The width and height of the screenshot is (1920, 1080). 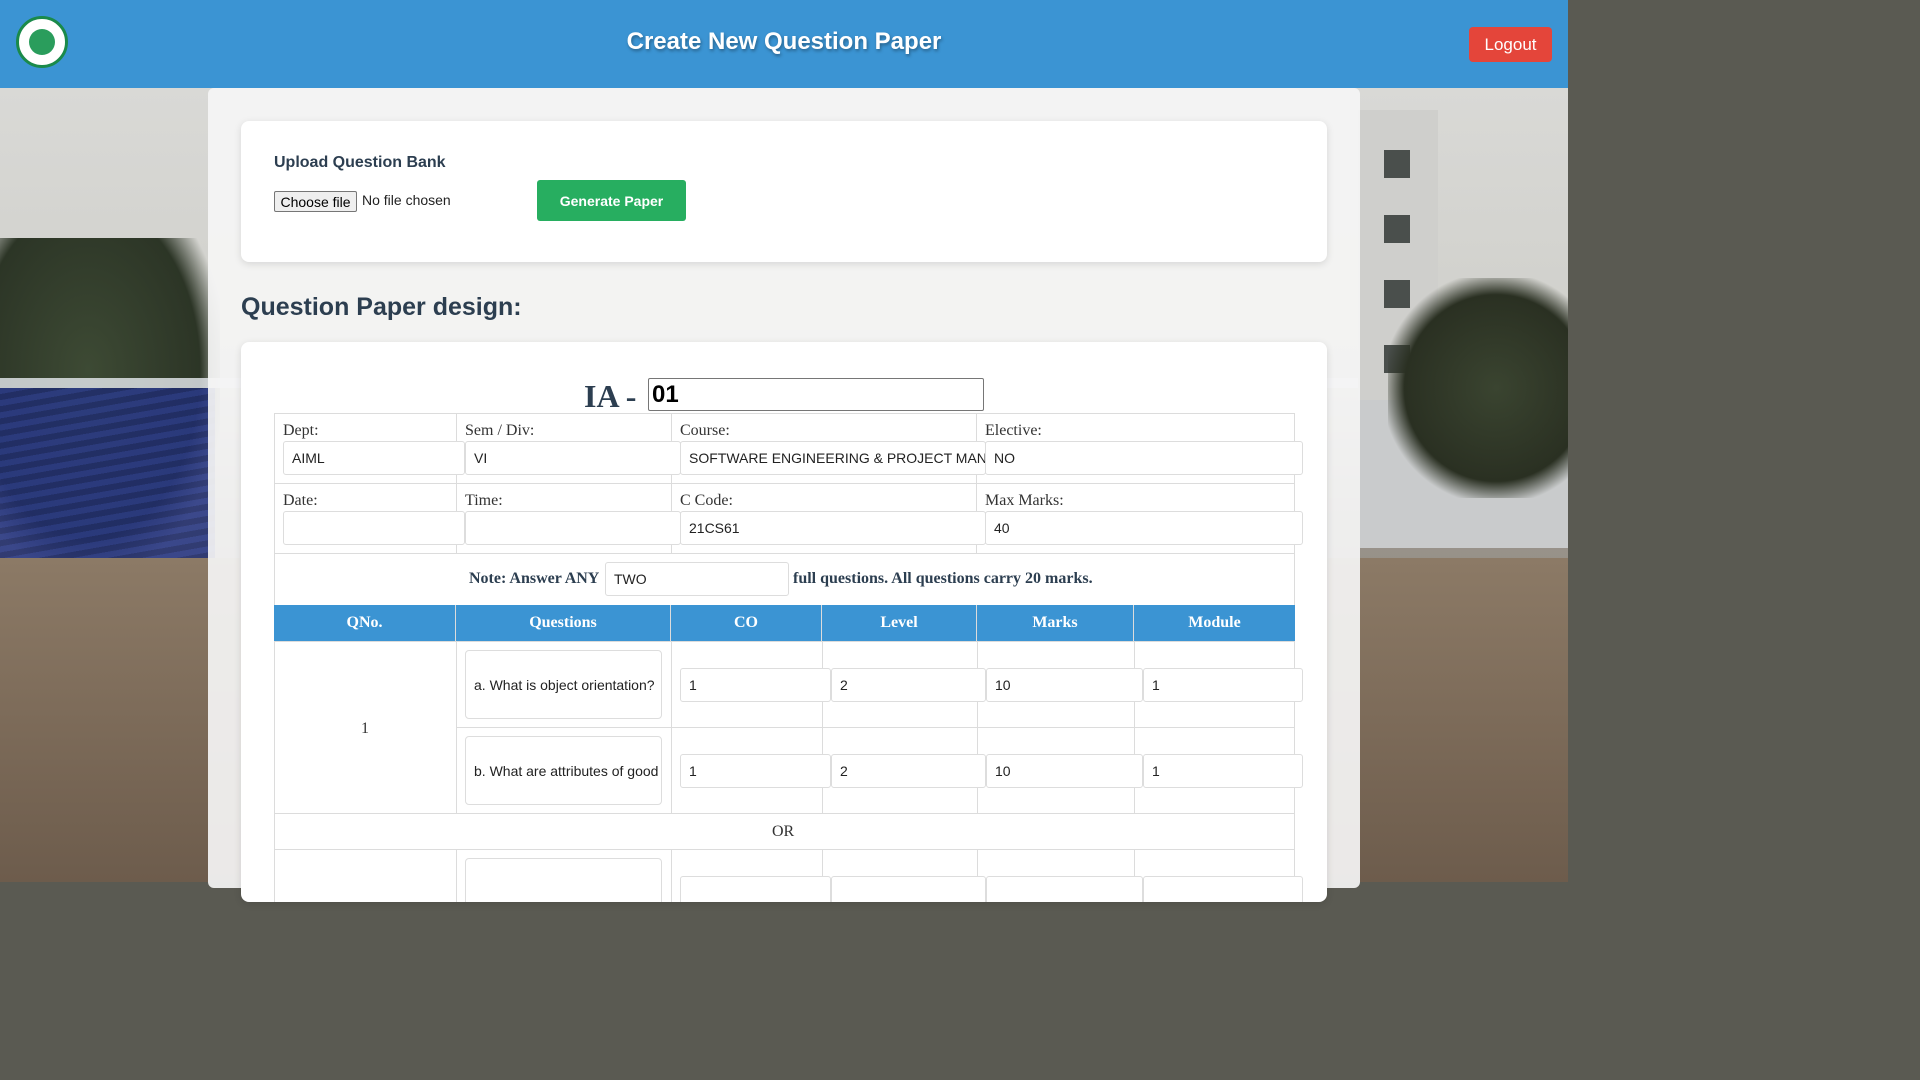 What do you see at coordinates (1055, 623) in the screenshot?
I see `col-marks: Marks` at bounding box center [1055, 623].